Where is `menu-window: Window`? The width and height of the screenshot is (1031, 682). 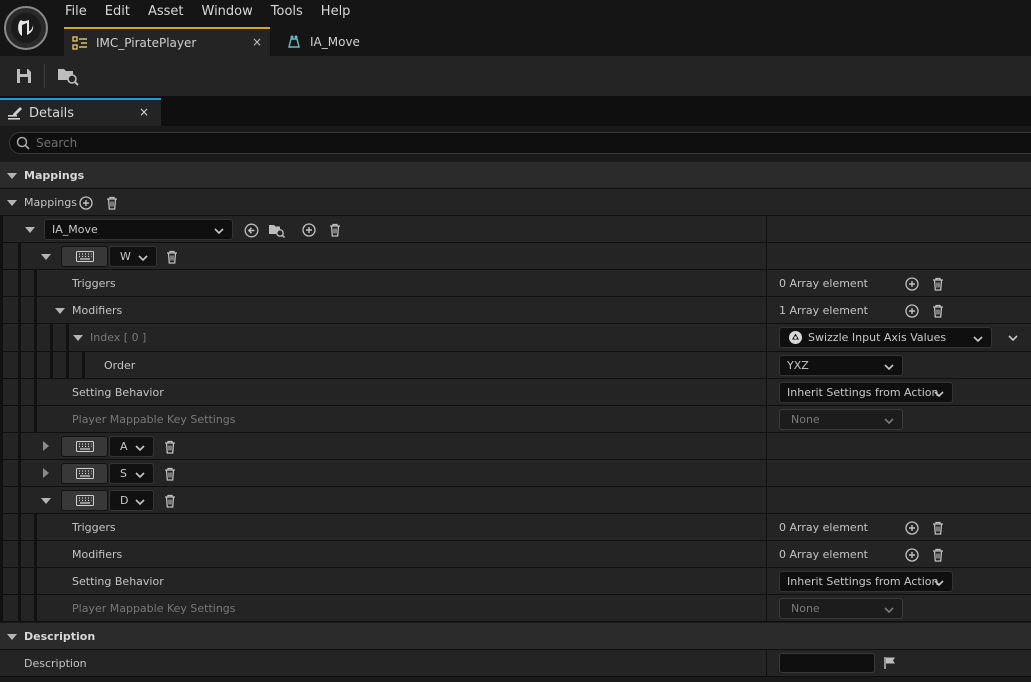
menu-window: Window is located at coordinates (227, 12).